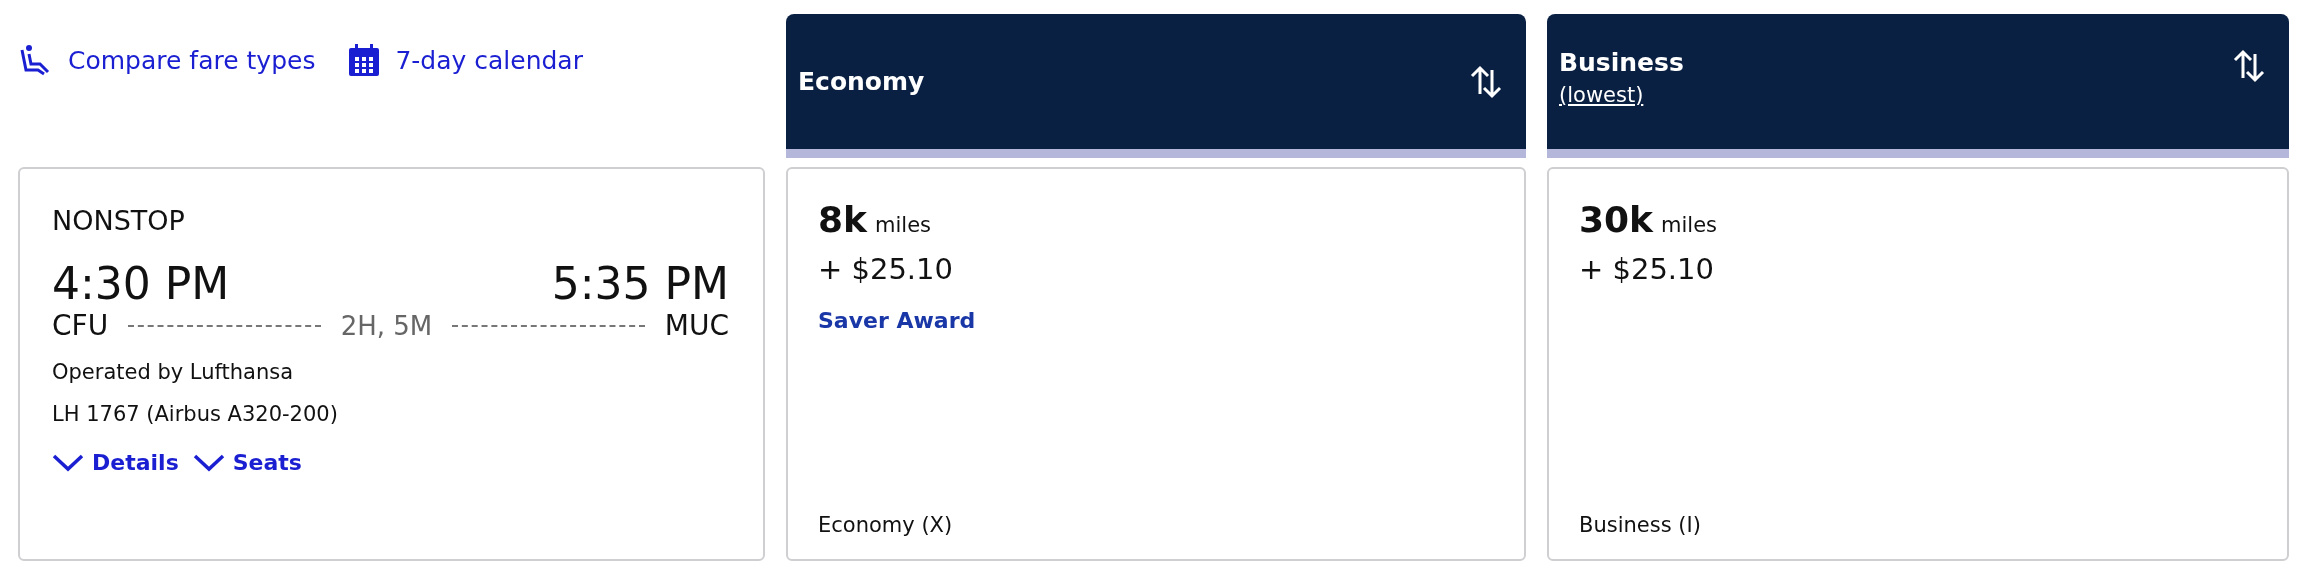  Describe the element at coordinates (1156, 320) in the screenshot. I see `award-link: Saver Award` at that location.